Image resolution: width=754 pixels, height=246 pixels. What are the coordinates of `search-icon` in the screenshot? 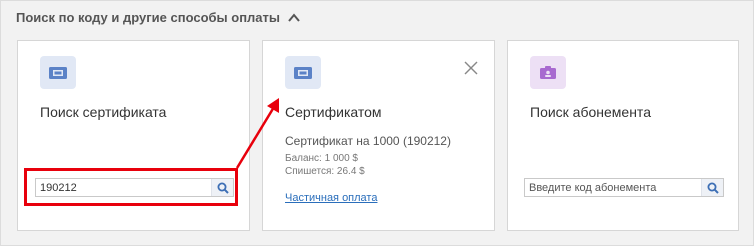 It's located at (713, 188).